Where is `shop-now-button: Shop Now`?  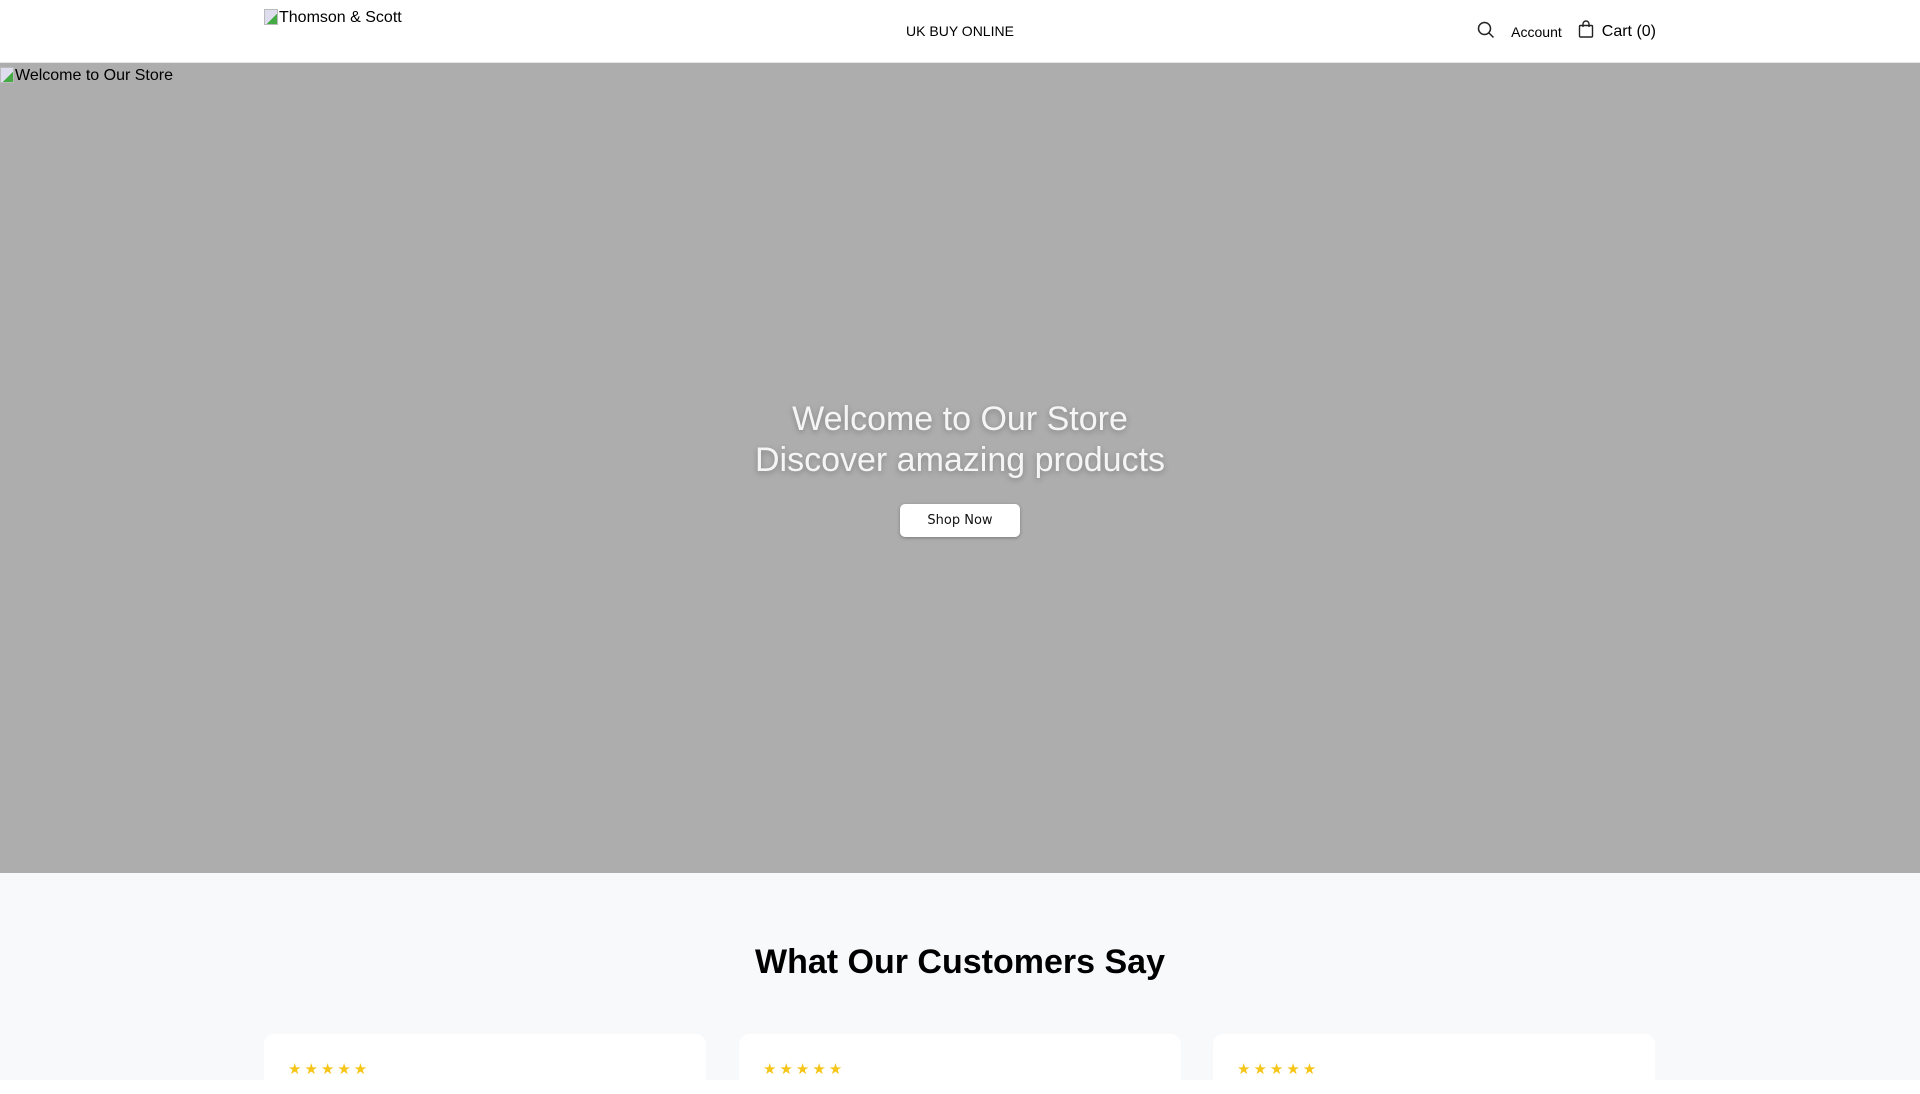 shop-now-button: Shop Now is located at coordinates (960, 520).